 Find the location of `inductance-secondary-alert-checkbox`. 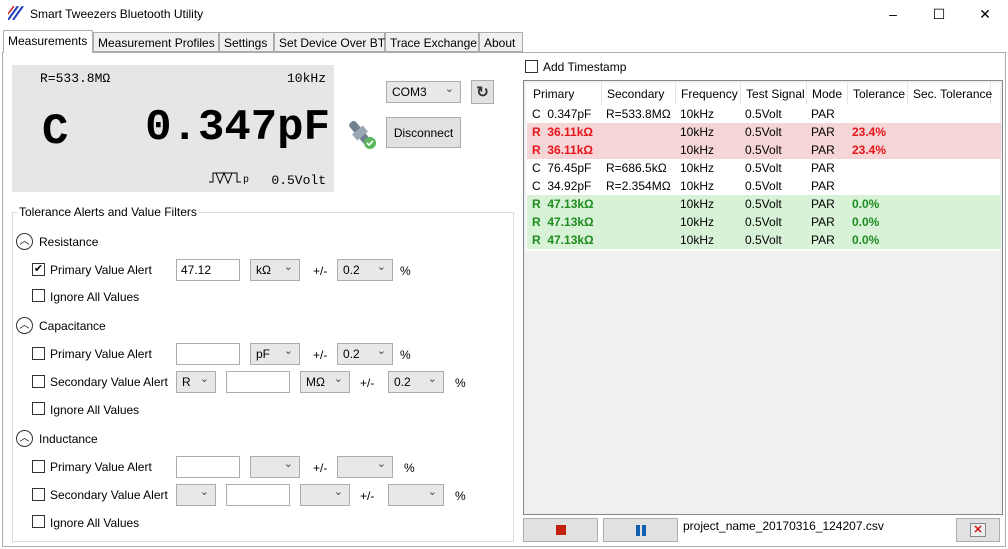

inductance-secondary-alert-checkbox is located at coordinates (38, 494).